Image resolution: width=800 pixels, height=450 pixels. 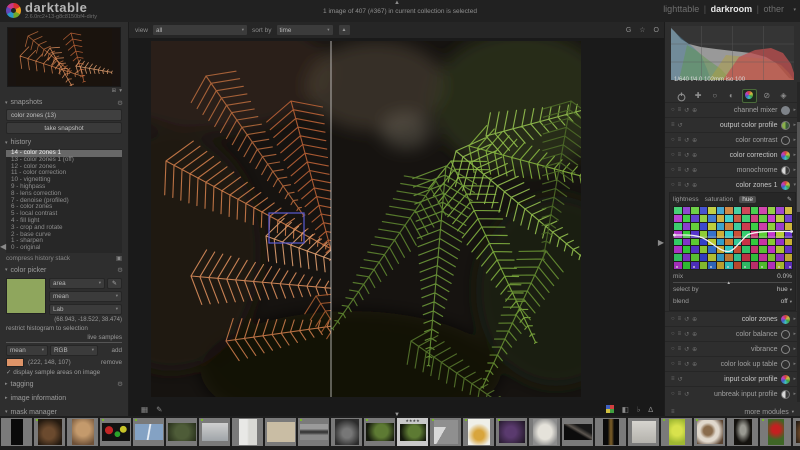 What do you see at coordinates (64, 115) in the screenshot?
I see `snapshot-item: color zones (13)` at bounding box center [64, 115].